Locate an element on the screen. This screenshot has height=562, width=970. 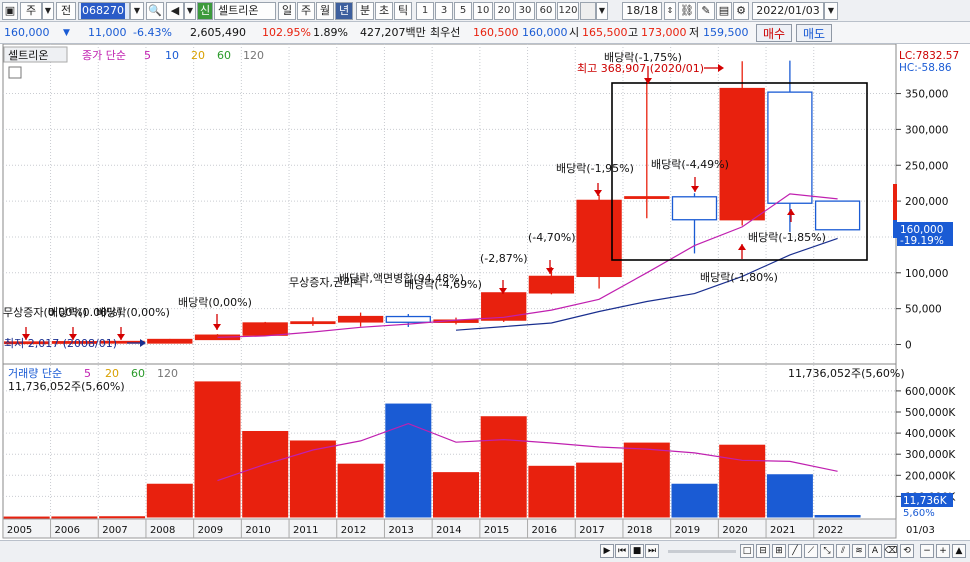
price-marker-up is located at coordinates (895, 202).